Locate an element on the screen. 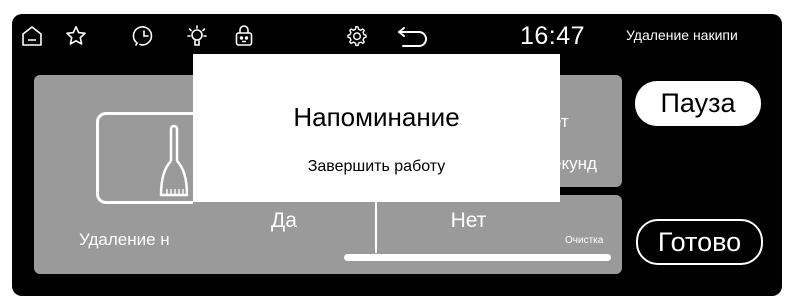 The height and width of the screenshot is (303, 790). dialog-button-bar: Да Нет is located at coordinates (376, 227).